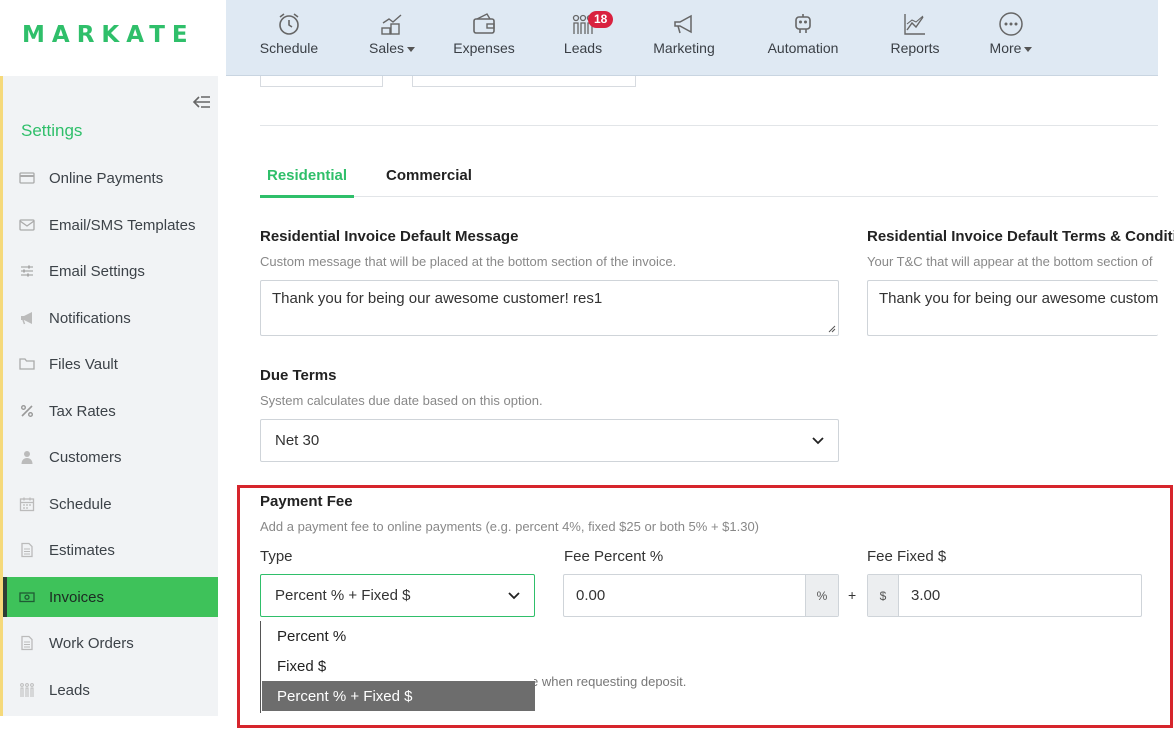  What do you see at coordinates (907, 556) in the screenshot?
I see `fee-fixed-label: Fee Fixed $` at bounding box center [907, 556].